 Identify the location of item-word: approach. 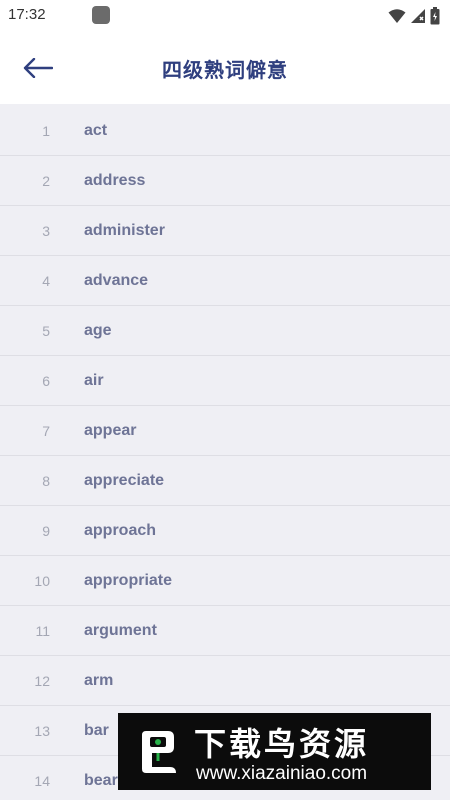
(120, 530).